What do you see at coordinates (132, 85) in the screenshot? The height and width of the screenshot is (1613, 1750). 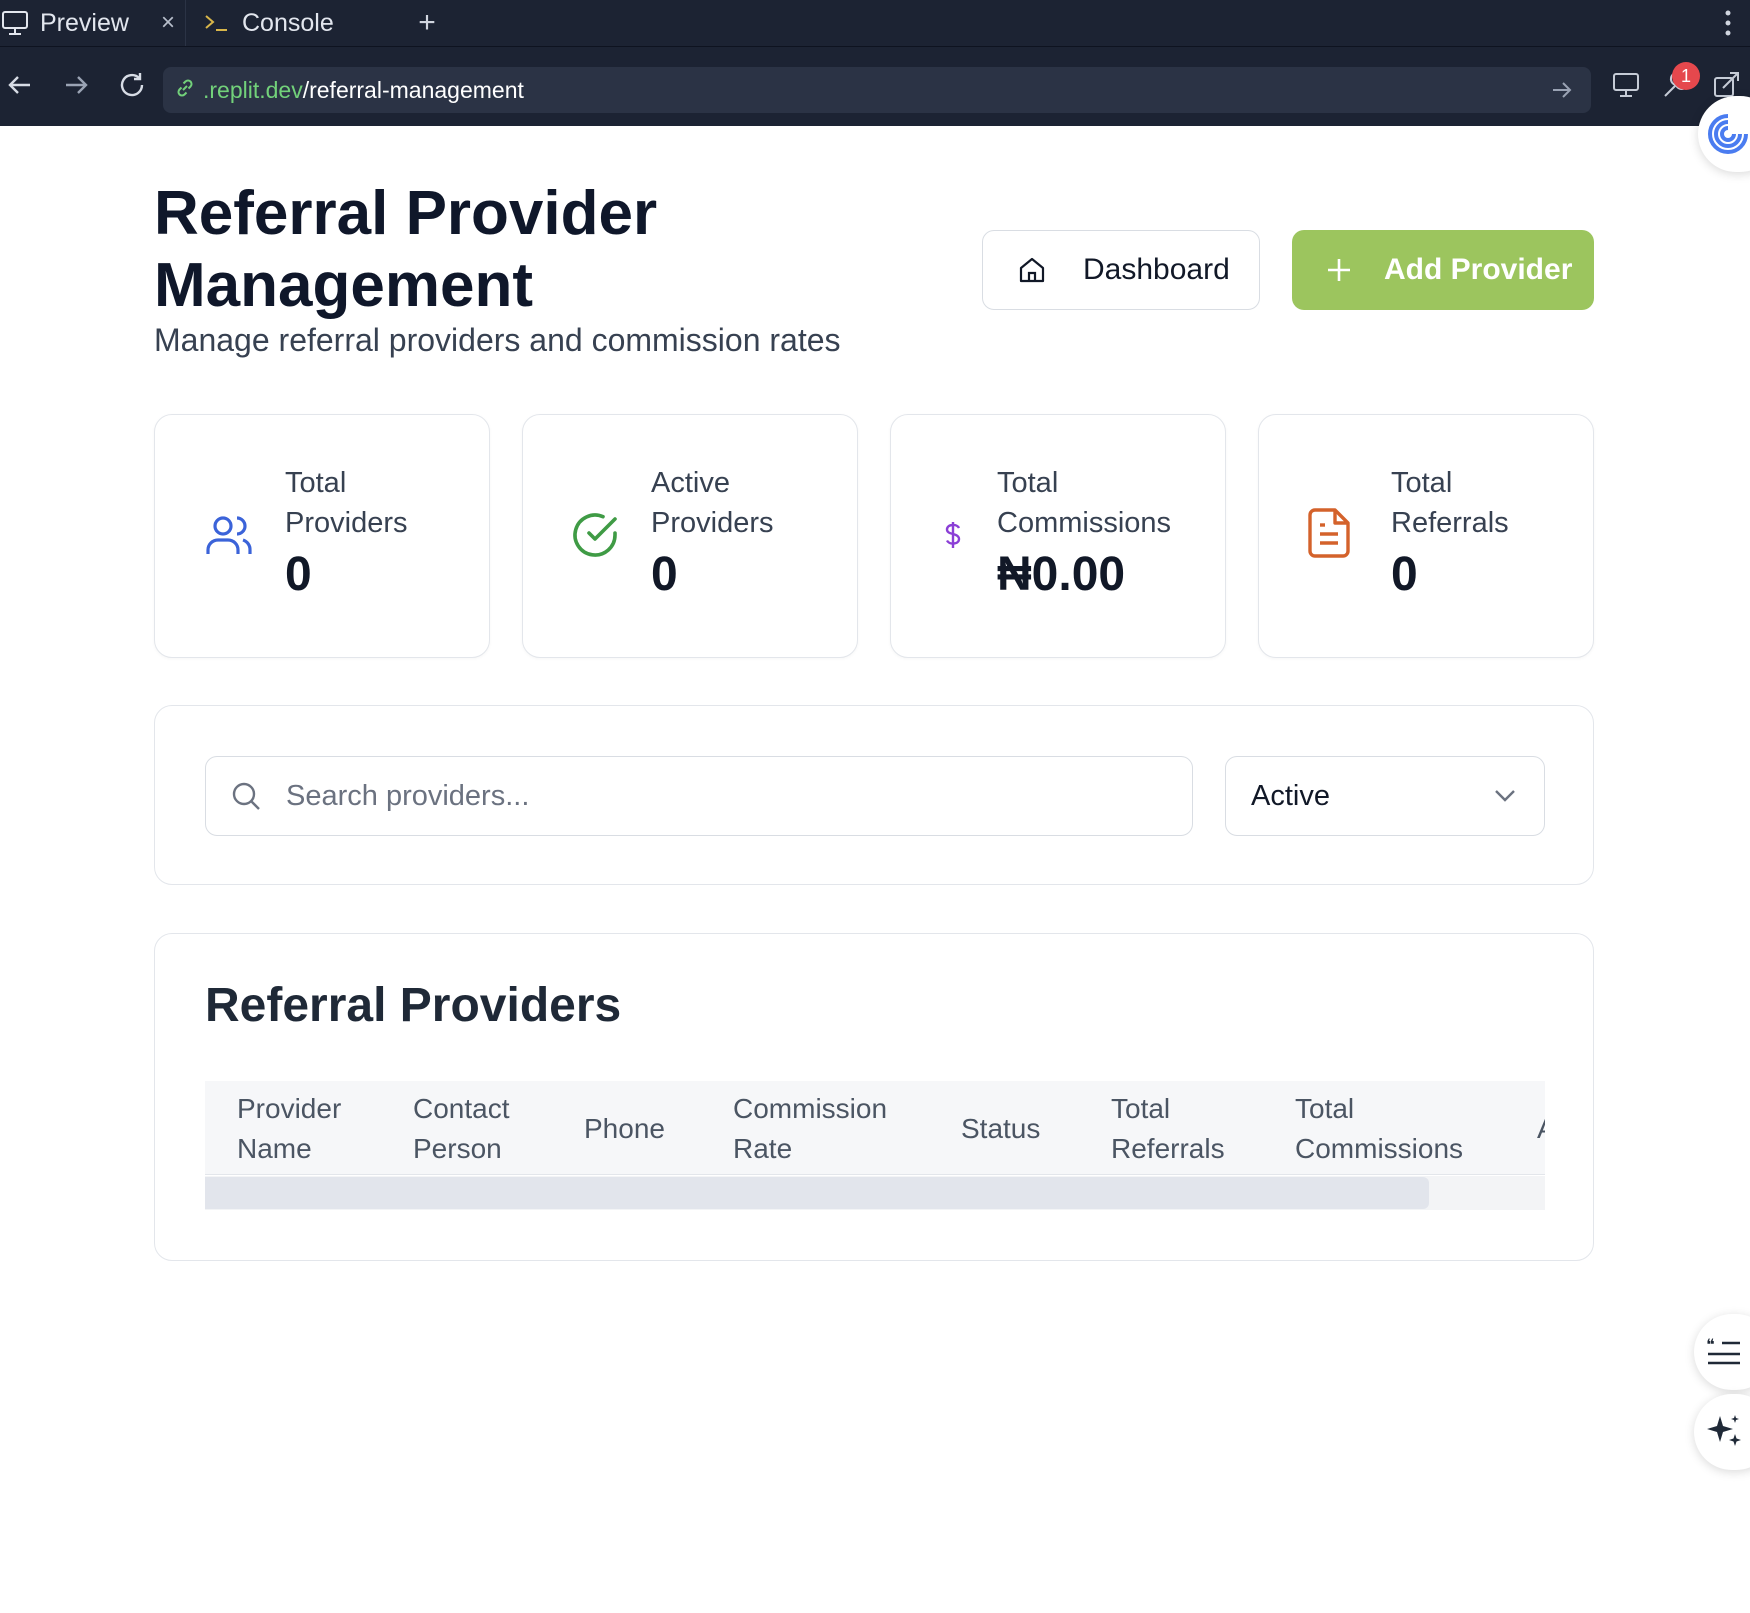 I see `reload-icon` at bounding box center [132, 85].